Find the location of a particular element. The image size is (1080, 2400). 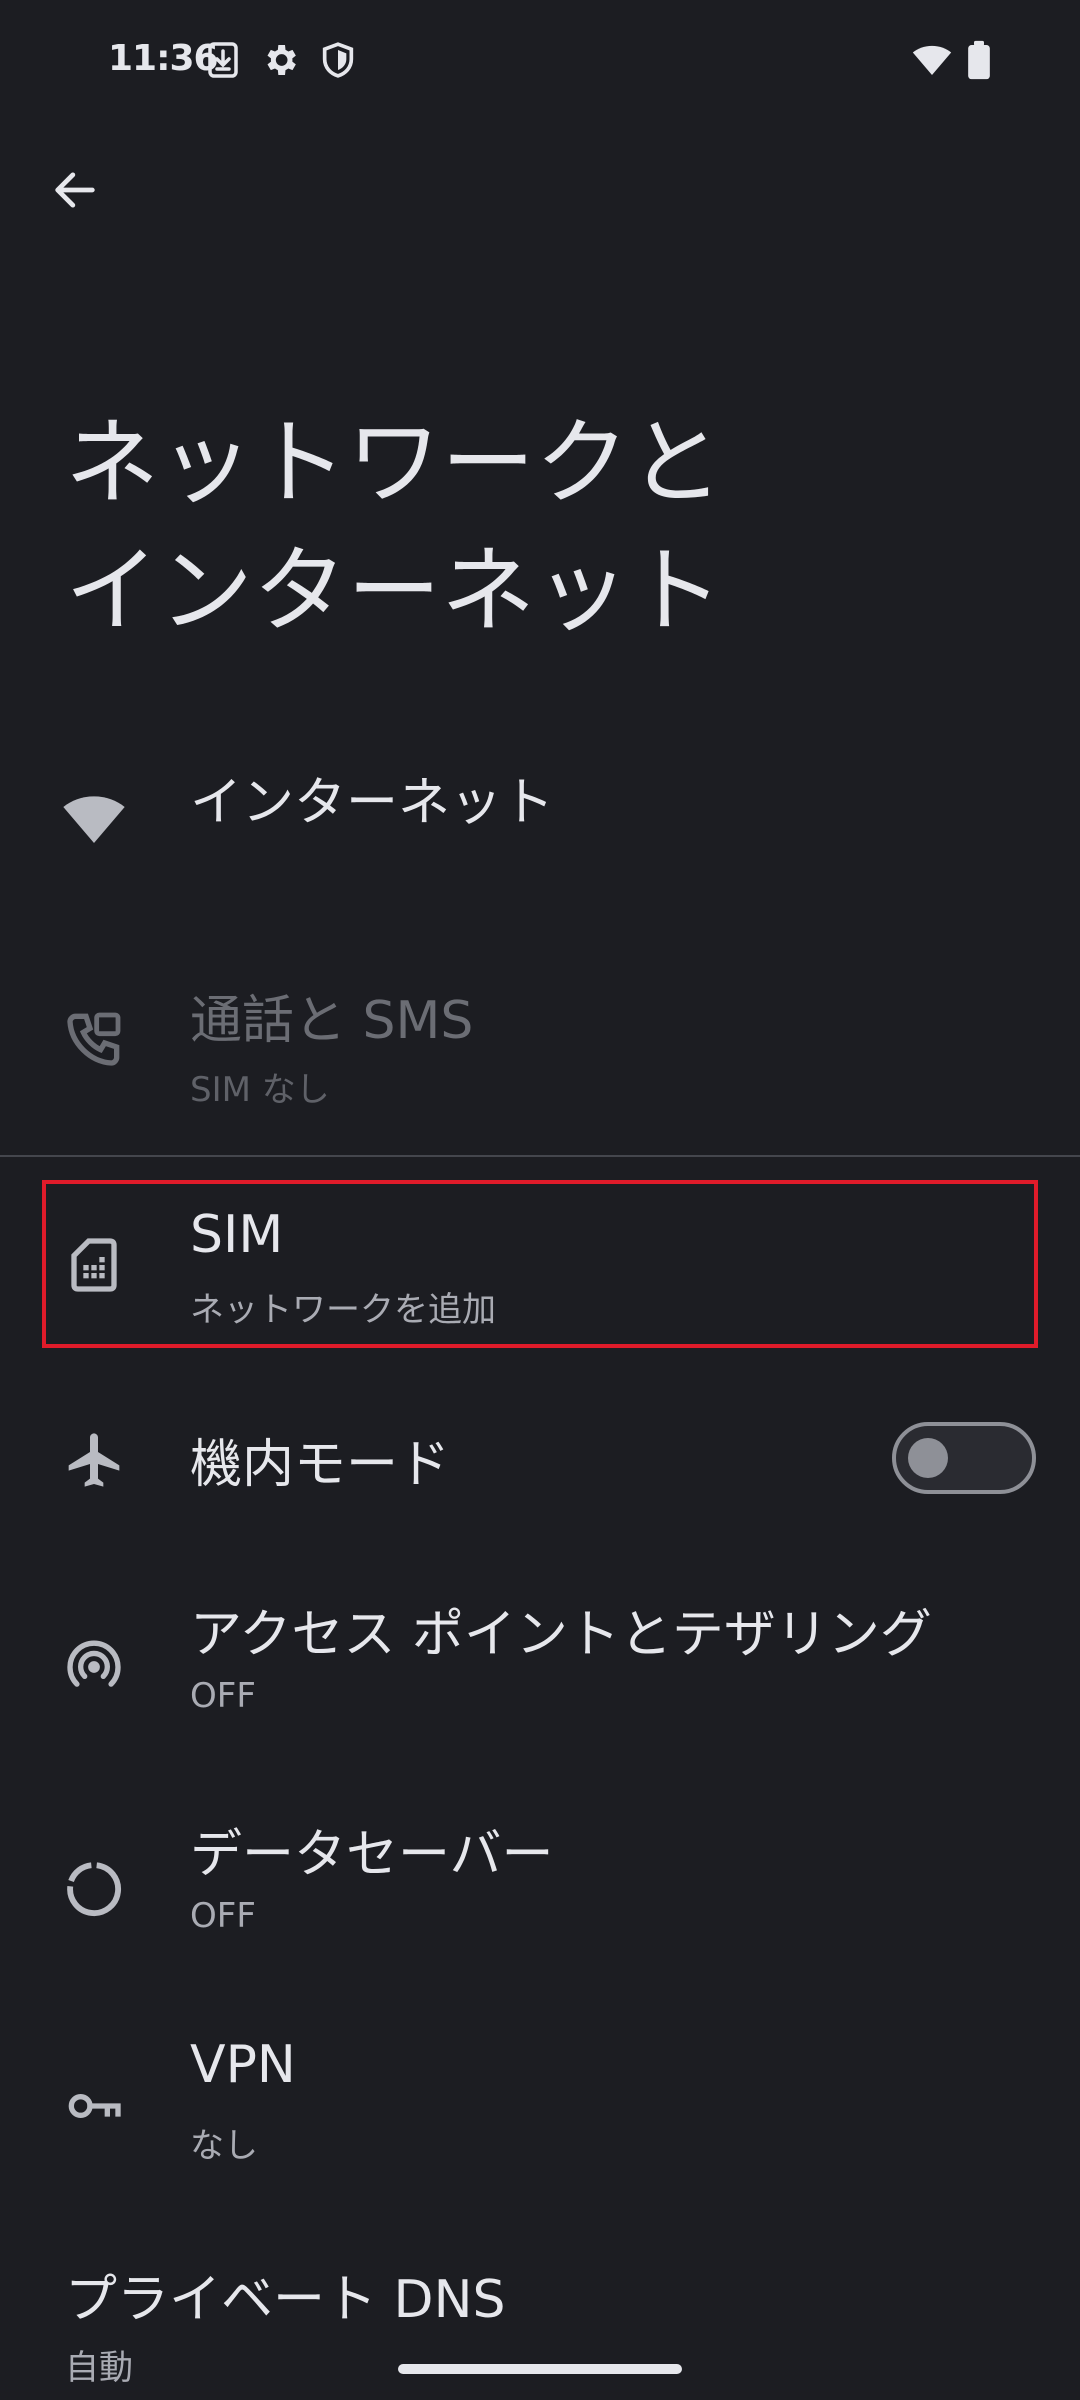

settings-item-calls-sms: 通話と SMS SIM なし is located at coordinates (540, 1040).